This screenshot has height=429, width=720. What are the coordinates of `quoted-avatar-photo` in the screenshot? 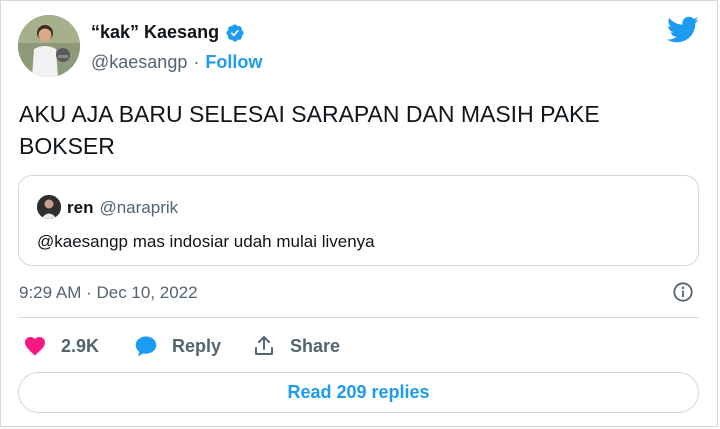 It's located at (49, 207).